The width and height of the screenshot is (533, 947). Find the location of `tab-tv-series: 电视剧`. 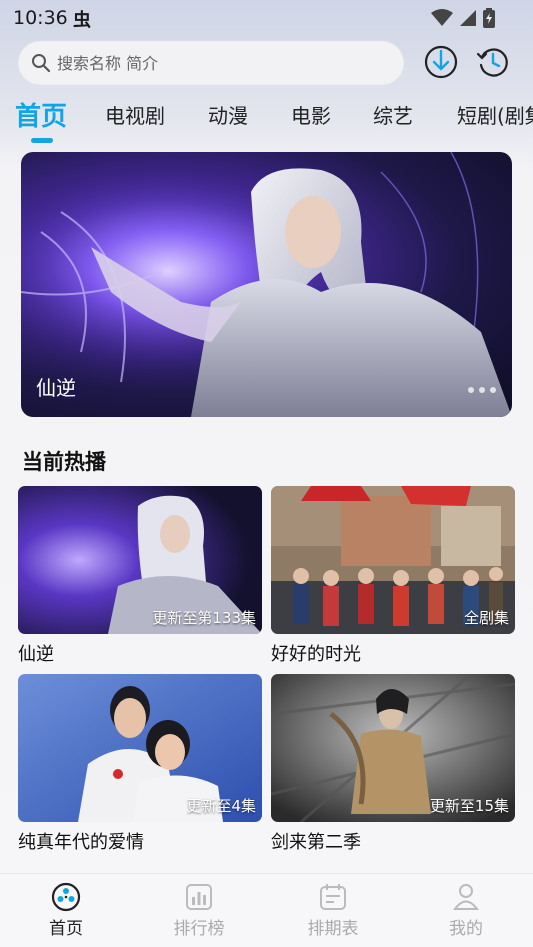

tab-tv-series: 电视剧 is located at coordinates (135, 114).